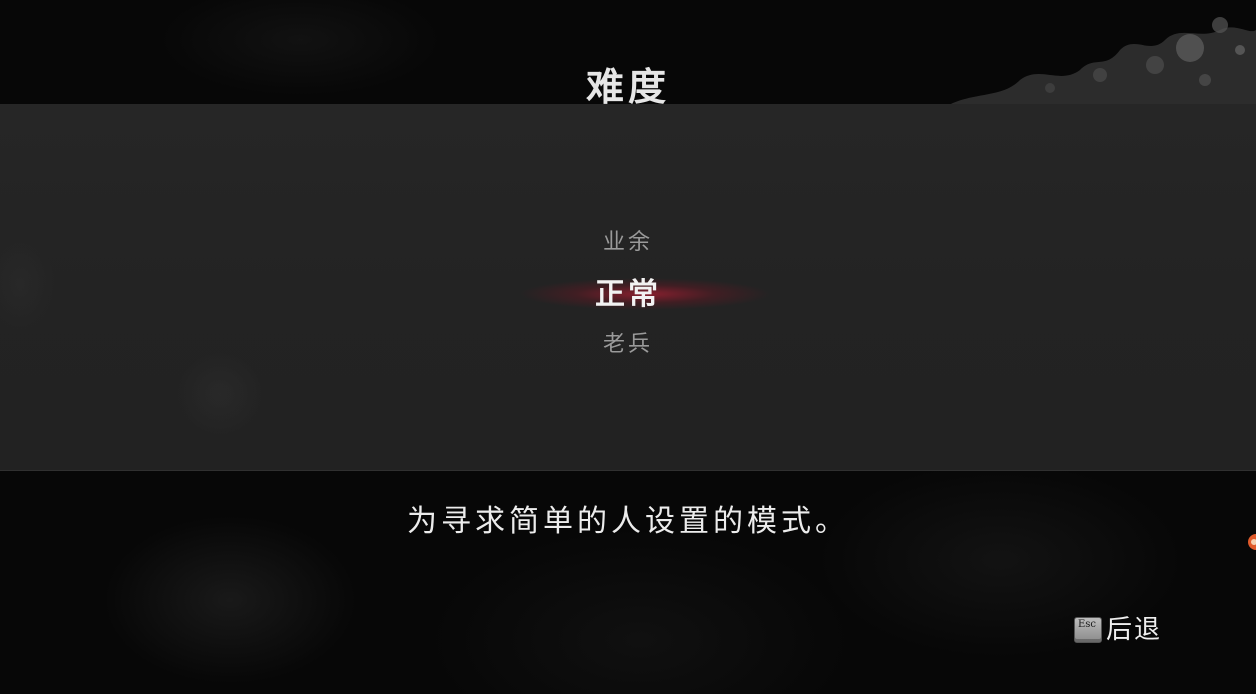  Describe the element at coordinates (628, 521) in the screenshot. I see `difficulty-description: 为寻求简单的人设置的模式。` at that location.